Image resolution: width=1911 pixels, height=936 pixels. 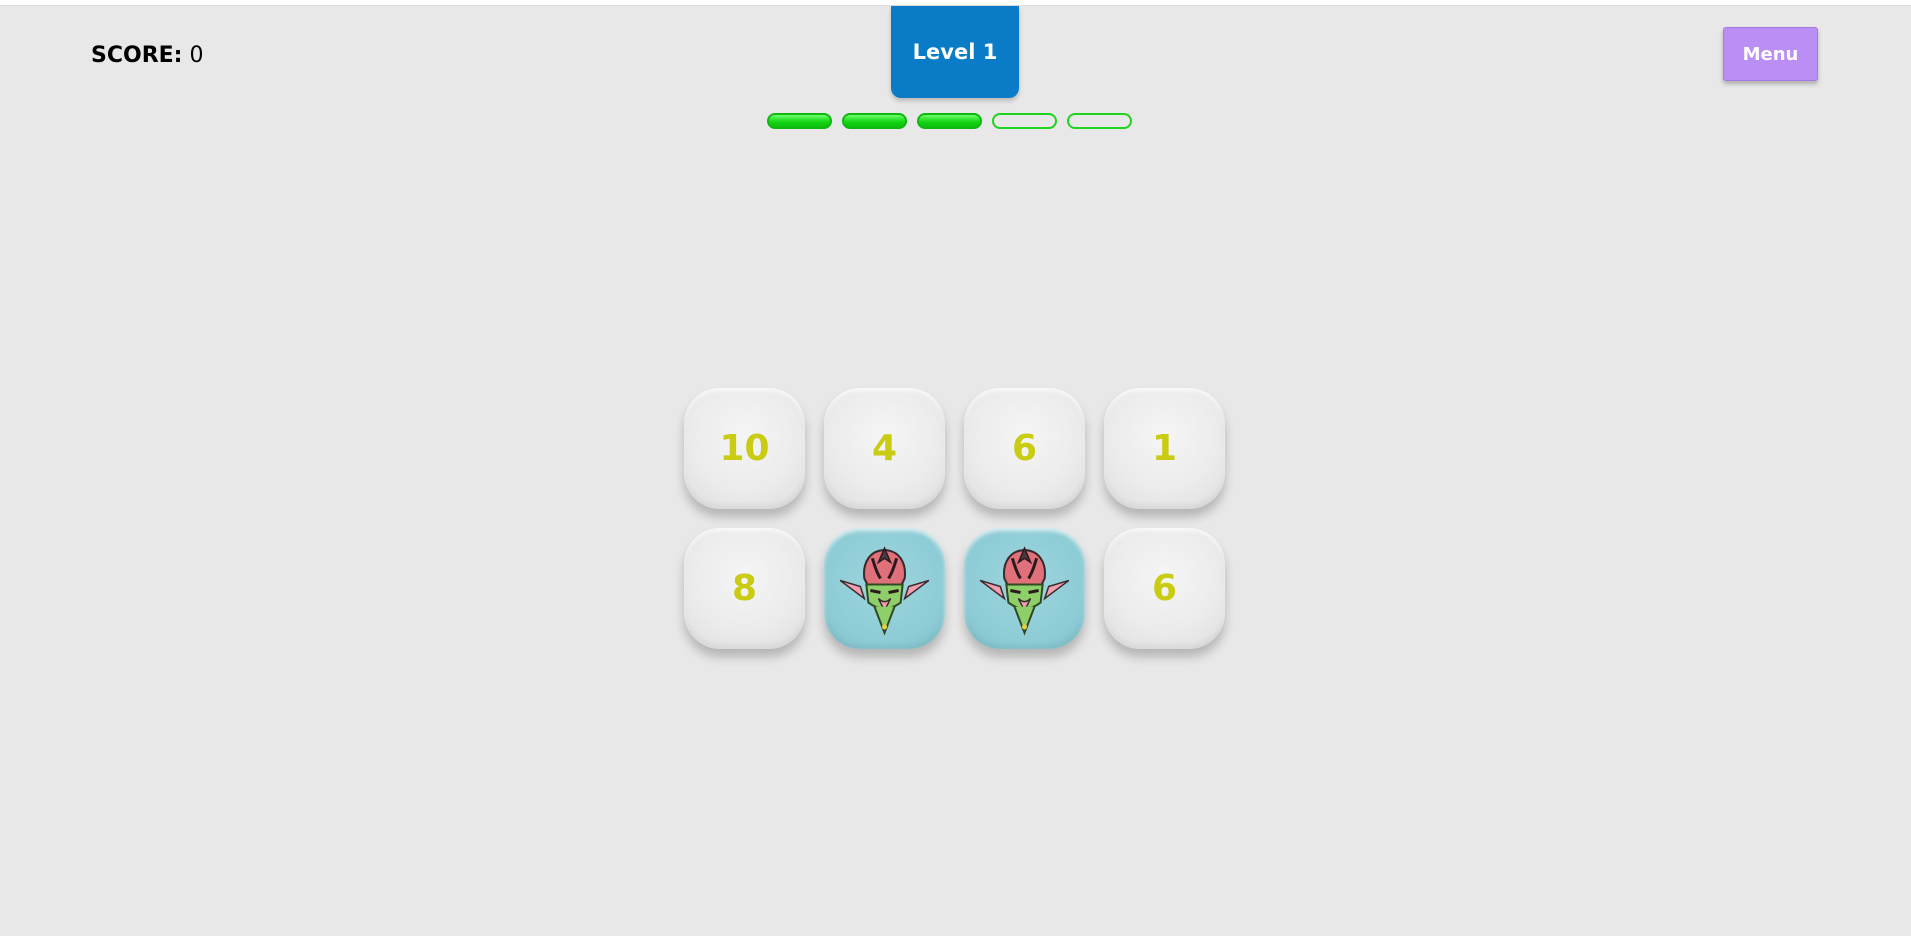 I want to click on memory-card: 8, so click(x=744, y=588).